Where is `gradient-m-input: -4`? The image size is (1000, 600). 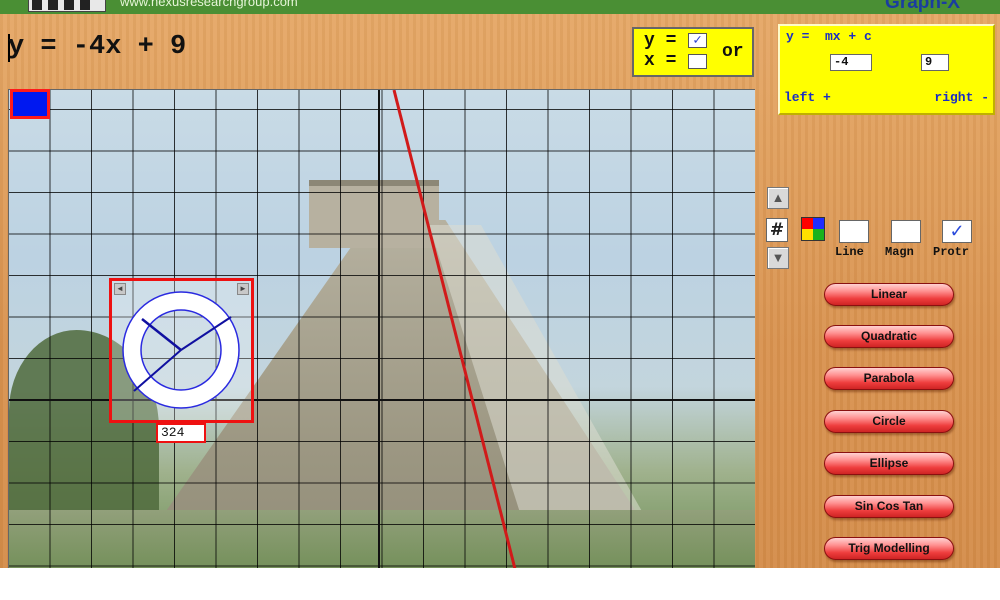
gradient-m-input: -4 is located at coordinates (851, 62).